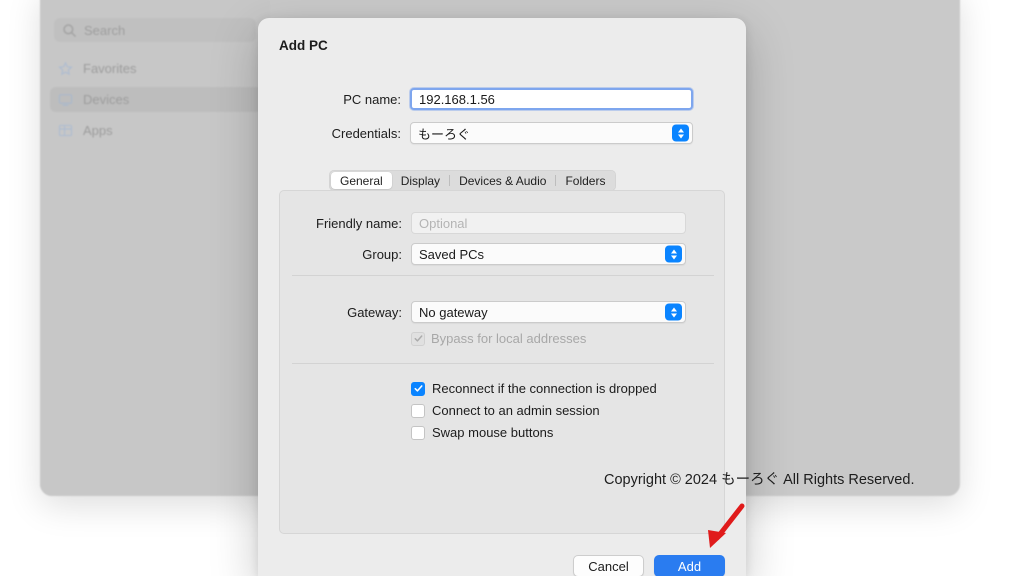 Image resolution: width=1024 pixels, height=576 pixels. Describe the element at coordinates (359, 223) in the screenshot. I see `friendly-name-label: Friendly name:` at that location.